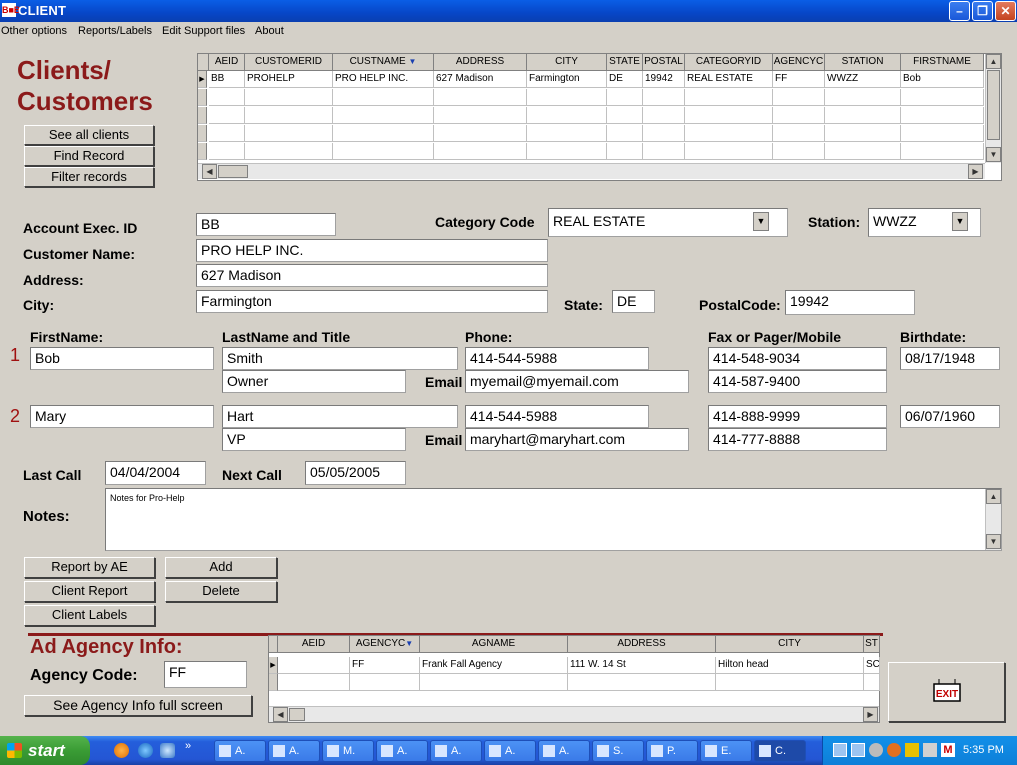  What do you see at coordinates (780, 751) in the screenshot?
I see `taskbar-window-button: C.` at bounding box center [780, 751].